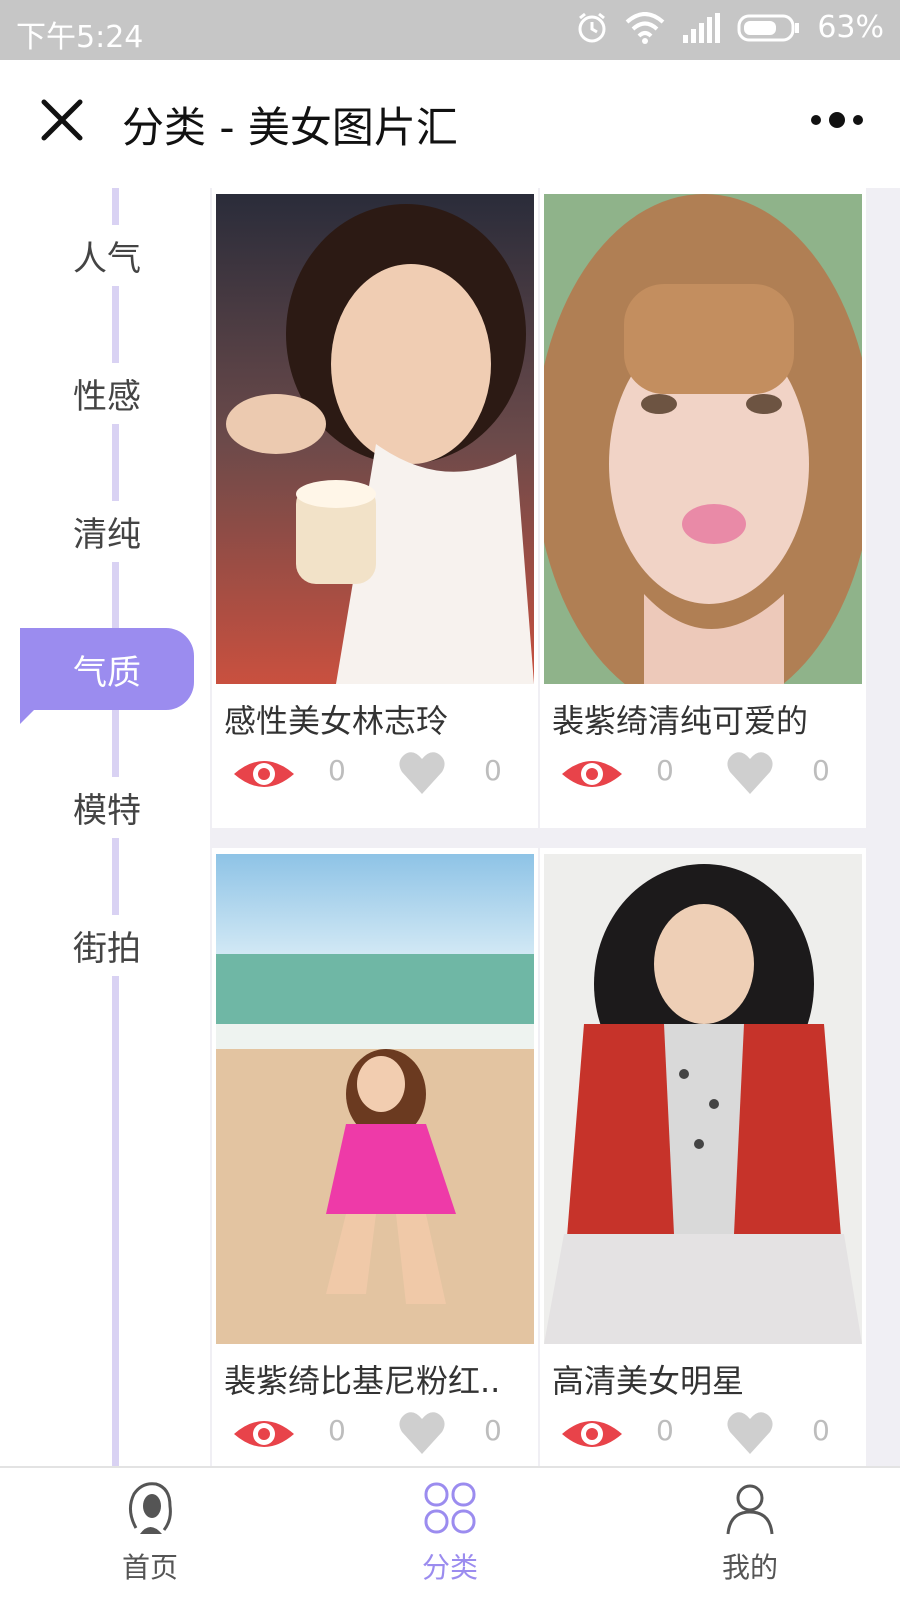 The height and width of the screenshot is (1600, 900). What do you see at coordinates (592, 27) in the screenshot?
I see `alarm-icon` at bounding box center [592, 27].